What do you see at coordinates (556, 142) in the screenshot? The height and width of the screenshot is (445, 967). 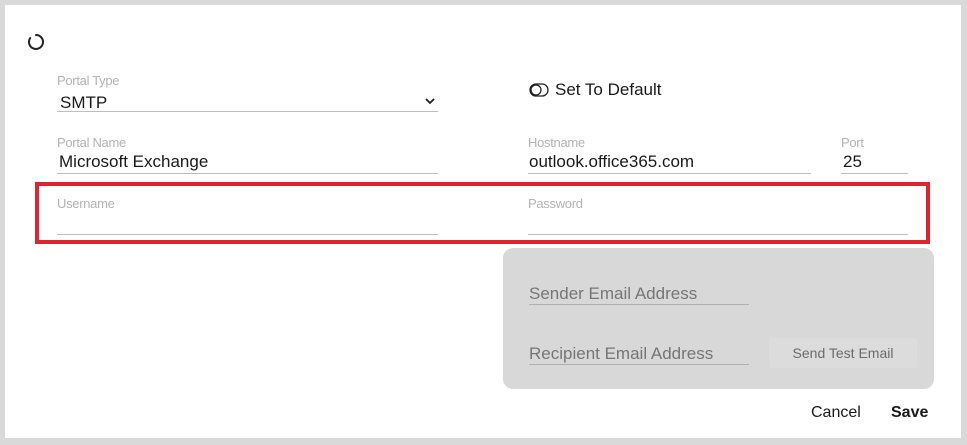 I see `hostname-label: Hostname` at bounding box center [556, 142].